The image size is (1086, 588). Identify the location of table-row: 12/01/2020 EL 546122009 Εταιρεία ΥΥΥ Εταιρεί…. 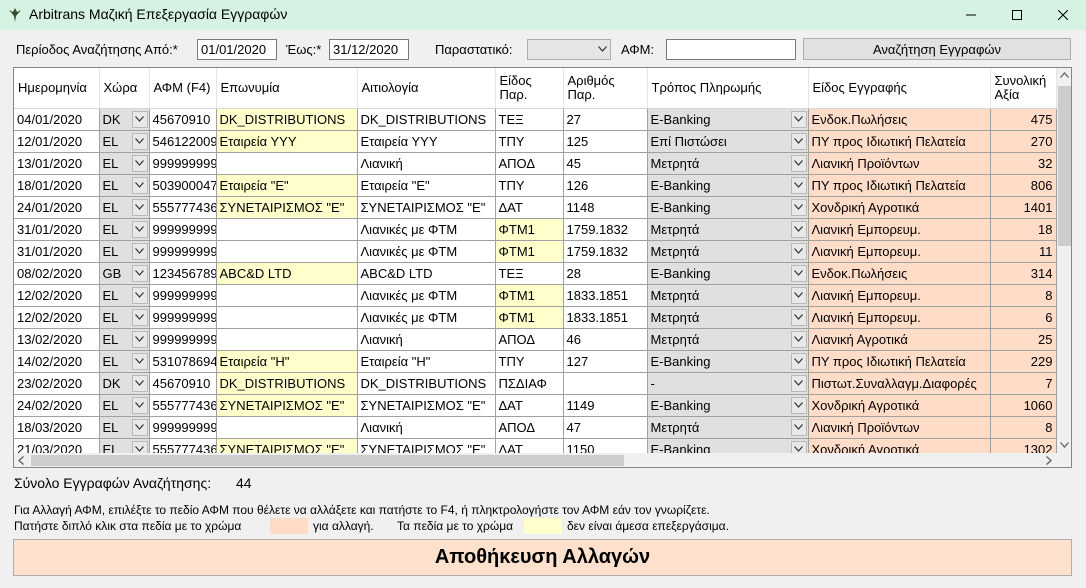
(535, 141).